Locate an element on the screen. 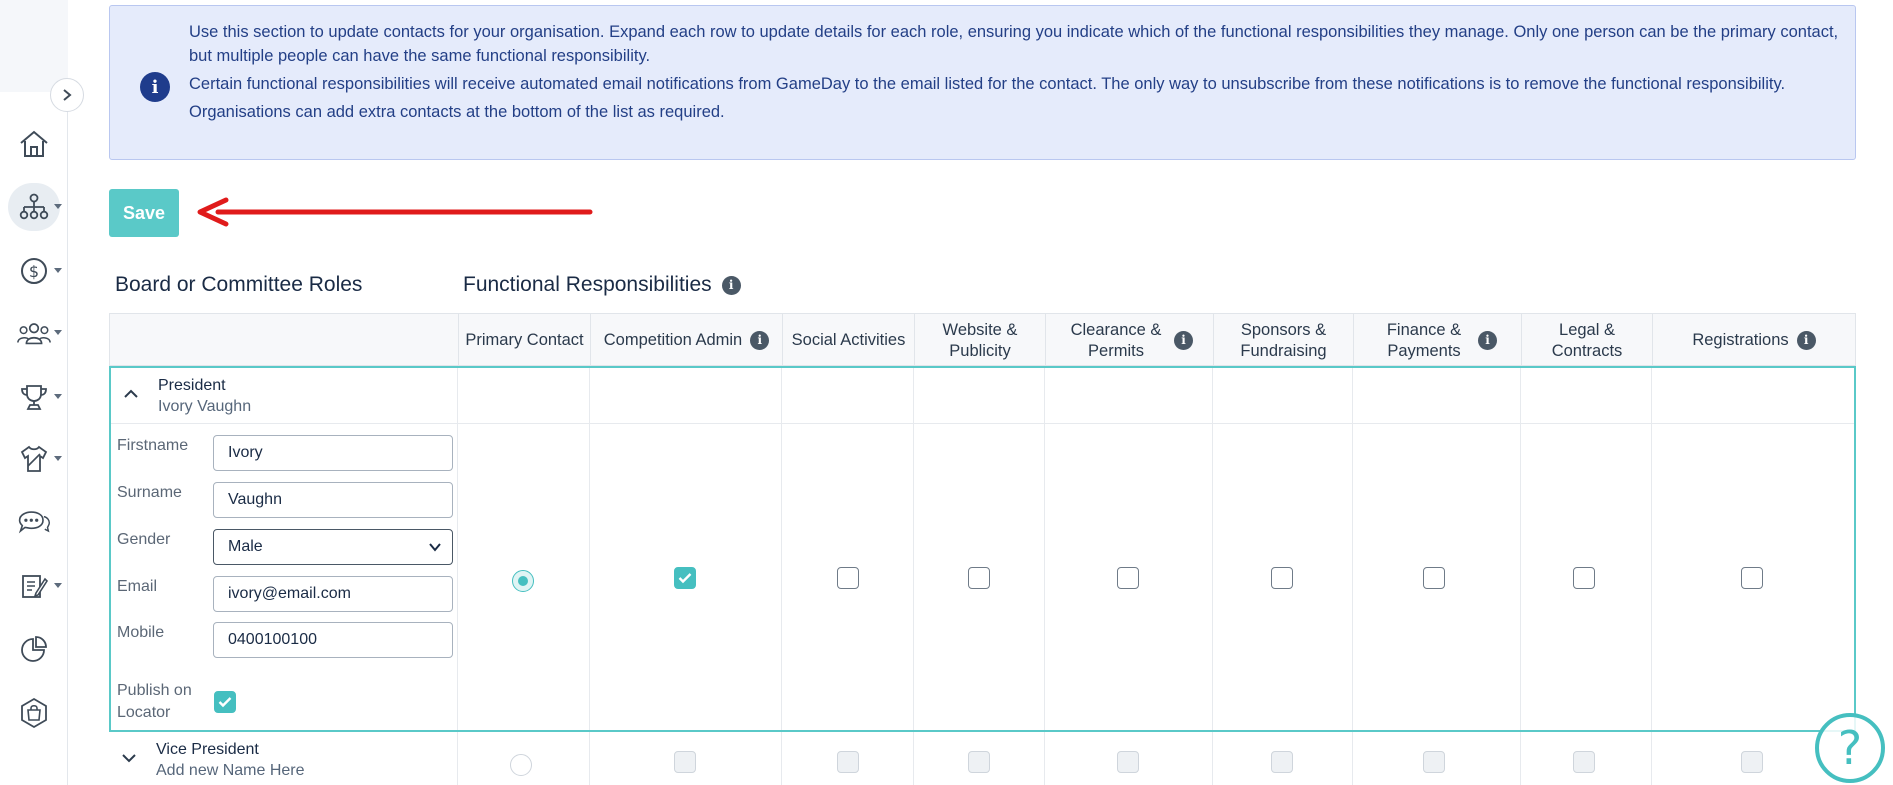 This screenshot has height=785, width=1893. sidebar-item-members is located at coordinates (34, 333).